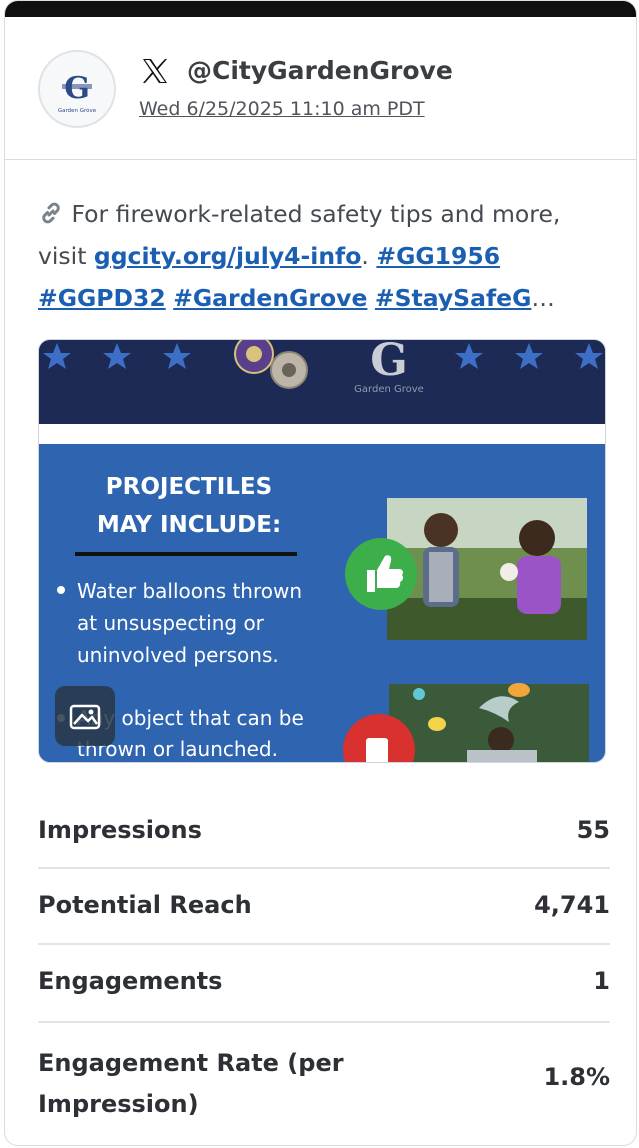  I want to click on garden-grove-logo-icon: G Garden Grove, so click(77, 89).